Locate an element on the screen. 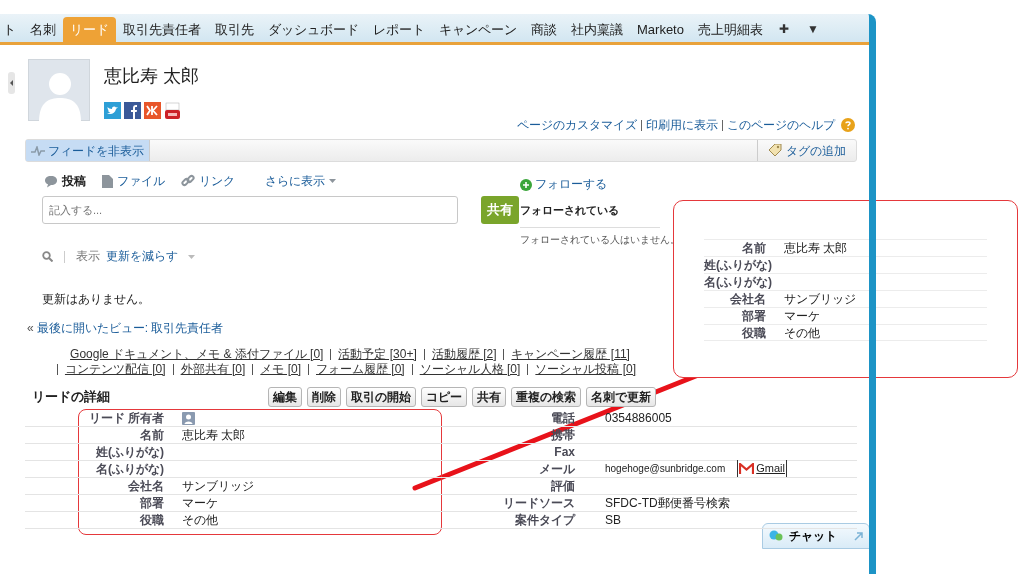 The image size is (1024, 587). back-arrow: « is located at coordinates (30, 328).